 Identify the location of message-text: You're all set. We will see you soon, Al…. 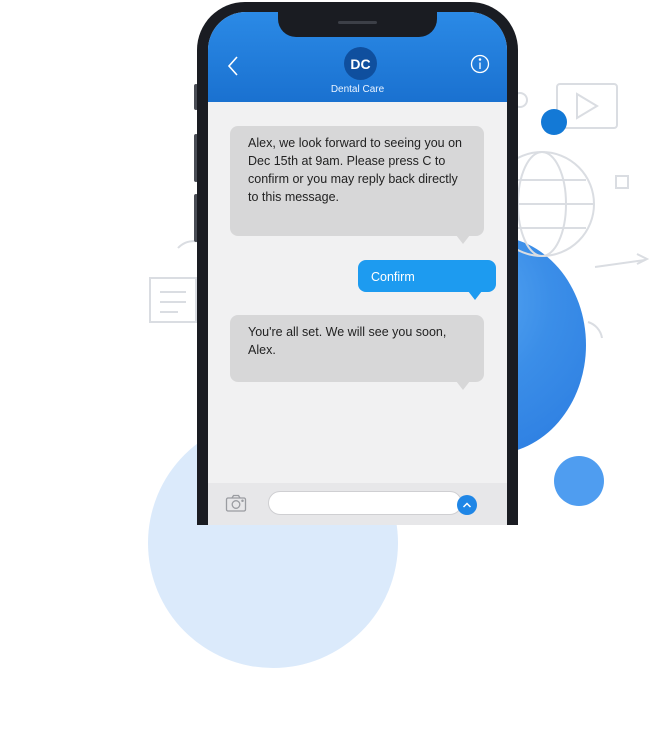
(347, 341).